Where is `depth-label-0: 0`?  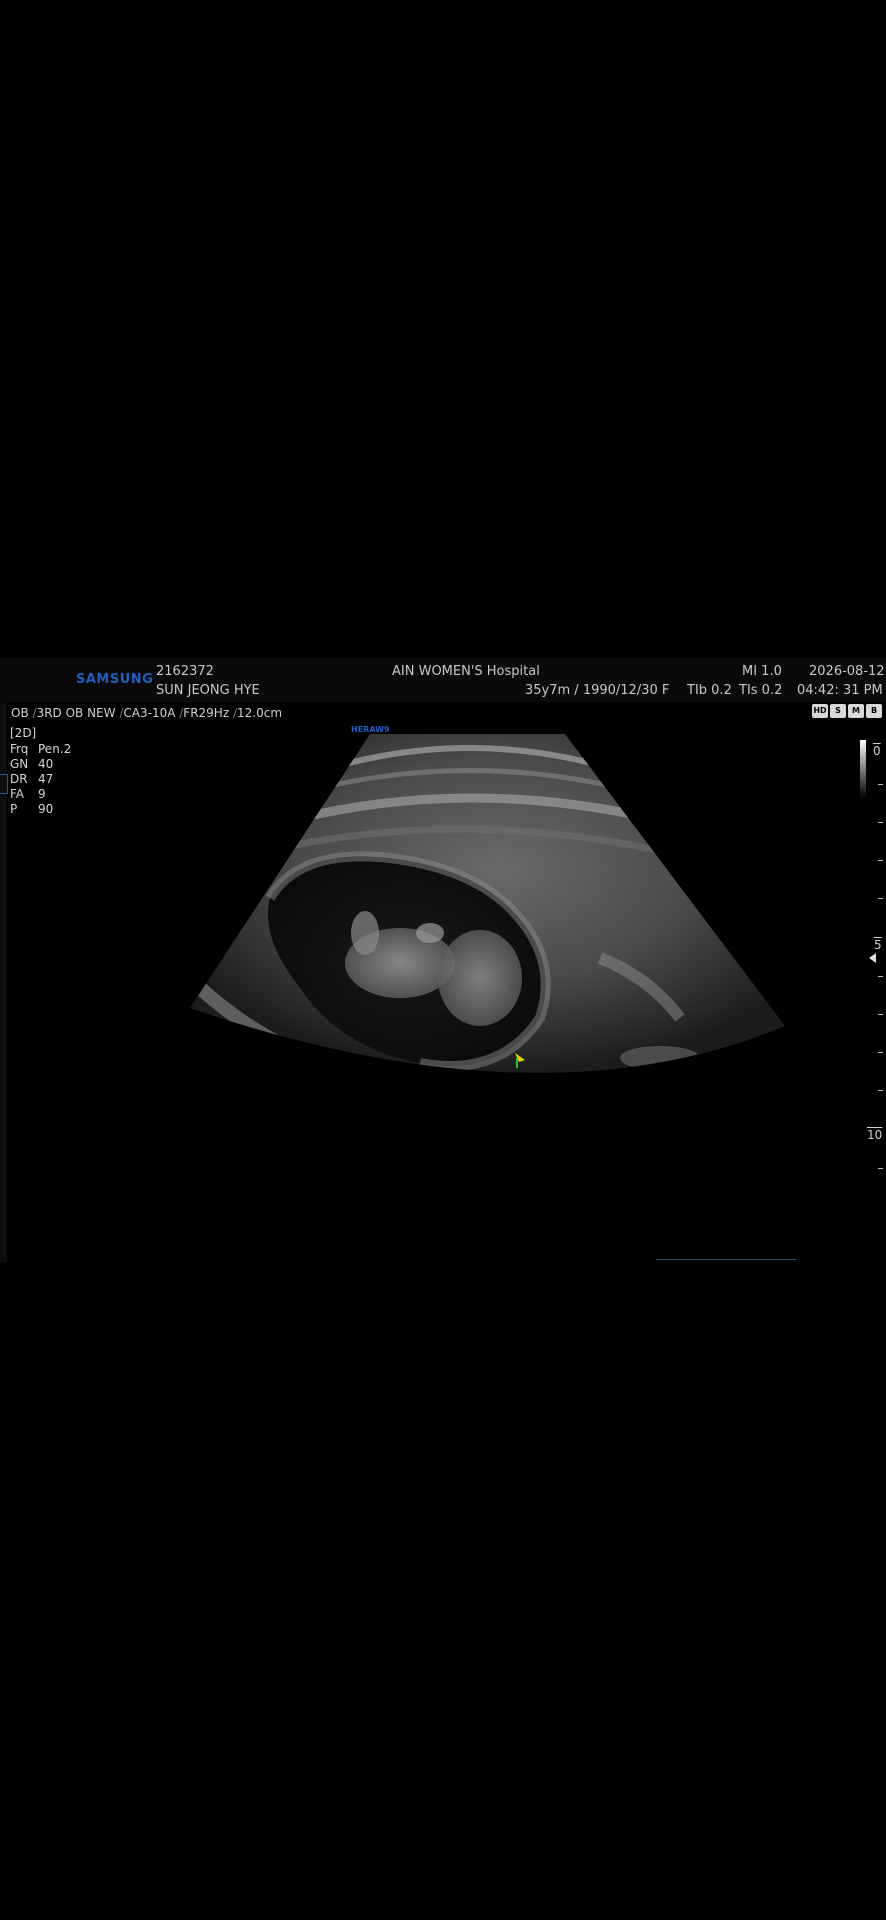 depth-label-0: 0 is located at coordinates (877, 751).